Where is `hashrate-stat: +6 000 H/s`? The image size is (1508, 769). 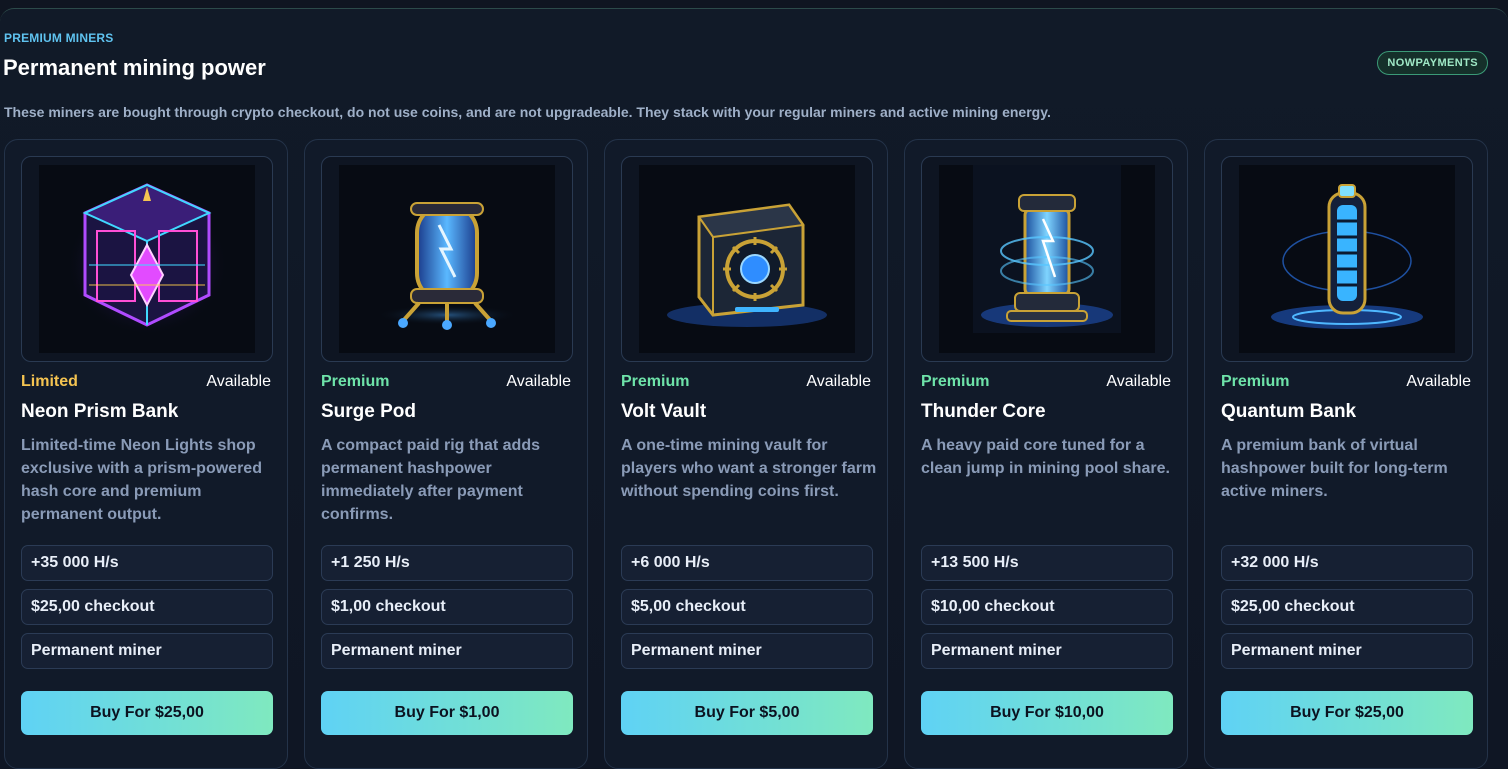
hashrate-stat: +6 000 H/s is located at coordinates (747, 563).